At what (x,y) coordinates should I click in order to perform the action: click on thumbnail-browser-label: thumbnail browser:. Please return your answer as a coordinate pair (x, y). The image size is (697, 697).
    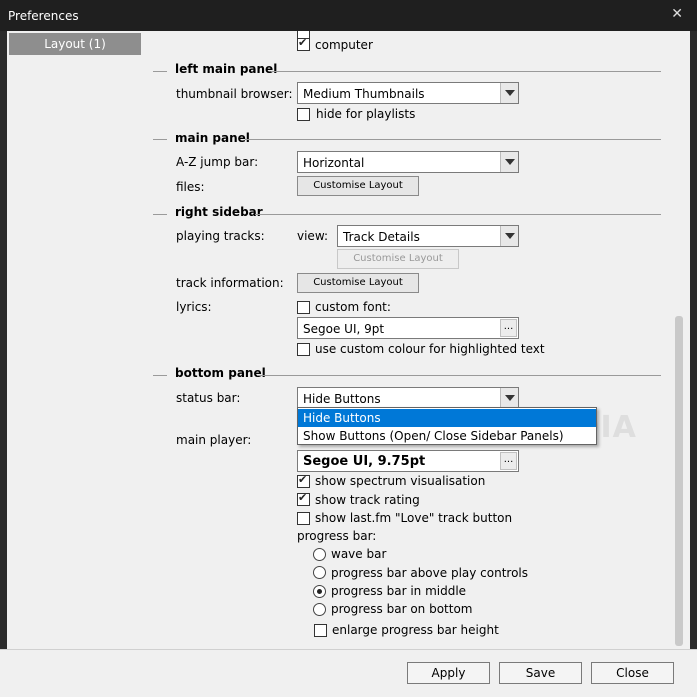
    Looking at the image, I should click on (234, 94).